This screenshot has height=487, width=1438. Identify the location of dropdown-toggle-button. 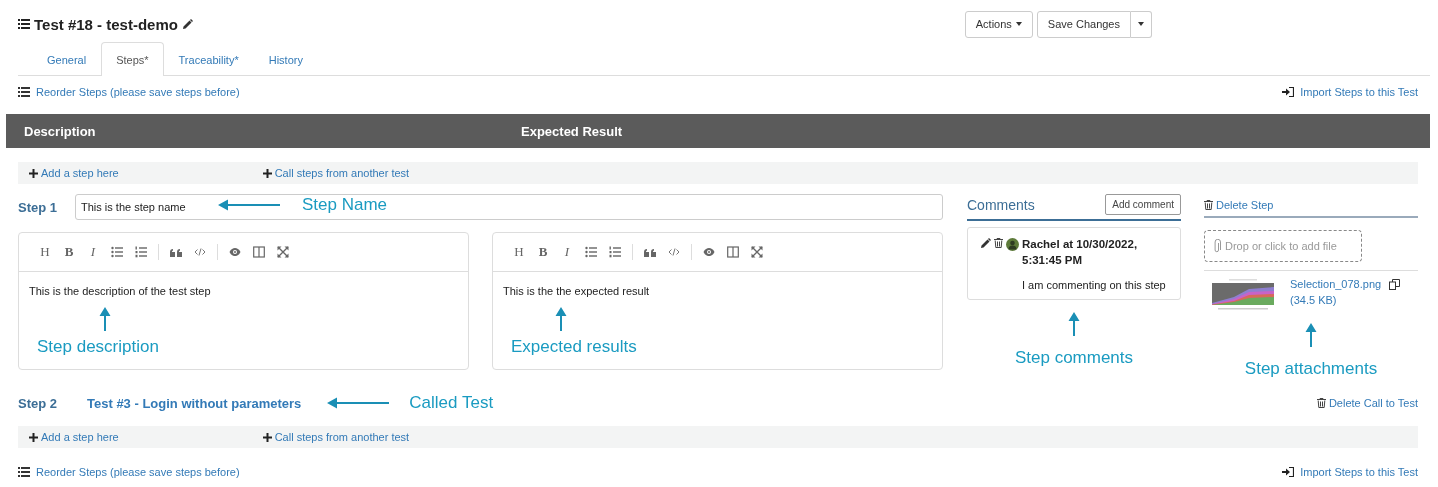
(1141, 24).